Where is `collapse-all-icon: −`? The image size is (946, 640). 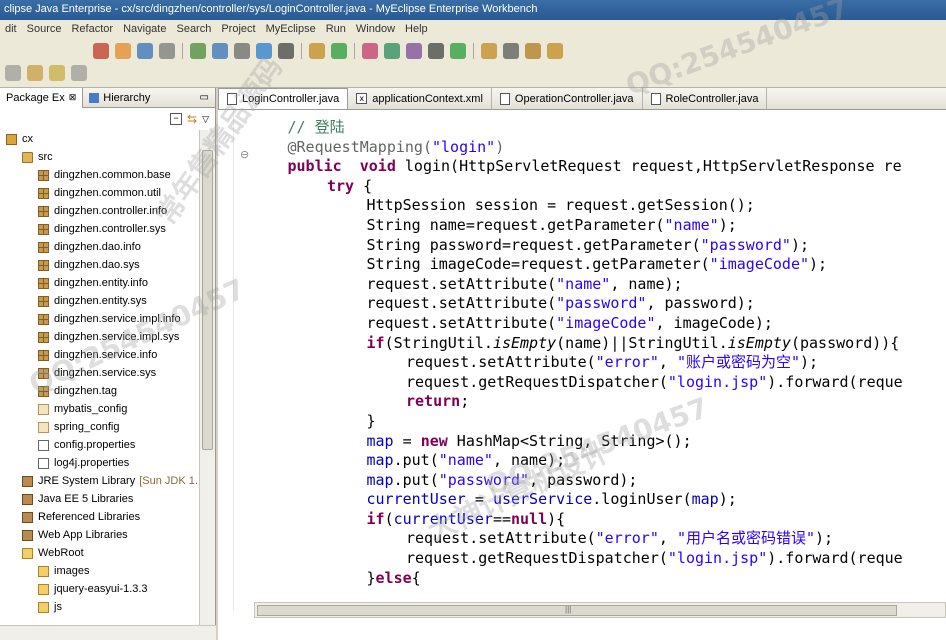
collapse-all-icon: − is located at coordinates (176, 119).